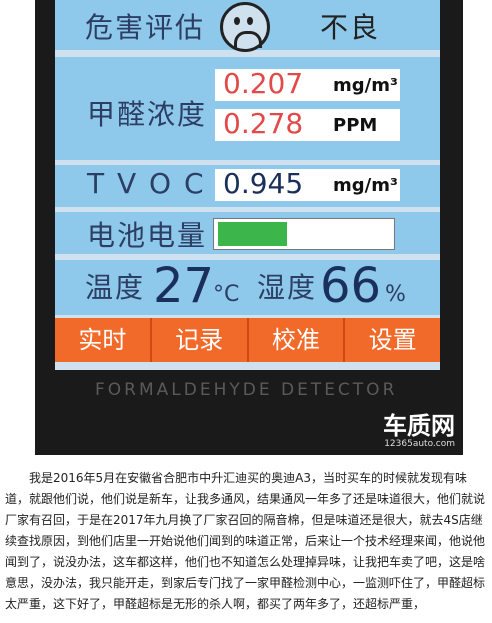 This screenshot has height=623, width=492. I want to click on risk-label: 危害评估, so click(145, 27).